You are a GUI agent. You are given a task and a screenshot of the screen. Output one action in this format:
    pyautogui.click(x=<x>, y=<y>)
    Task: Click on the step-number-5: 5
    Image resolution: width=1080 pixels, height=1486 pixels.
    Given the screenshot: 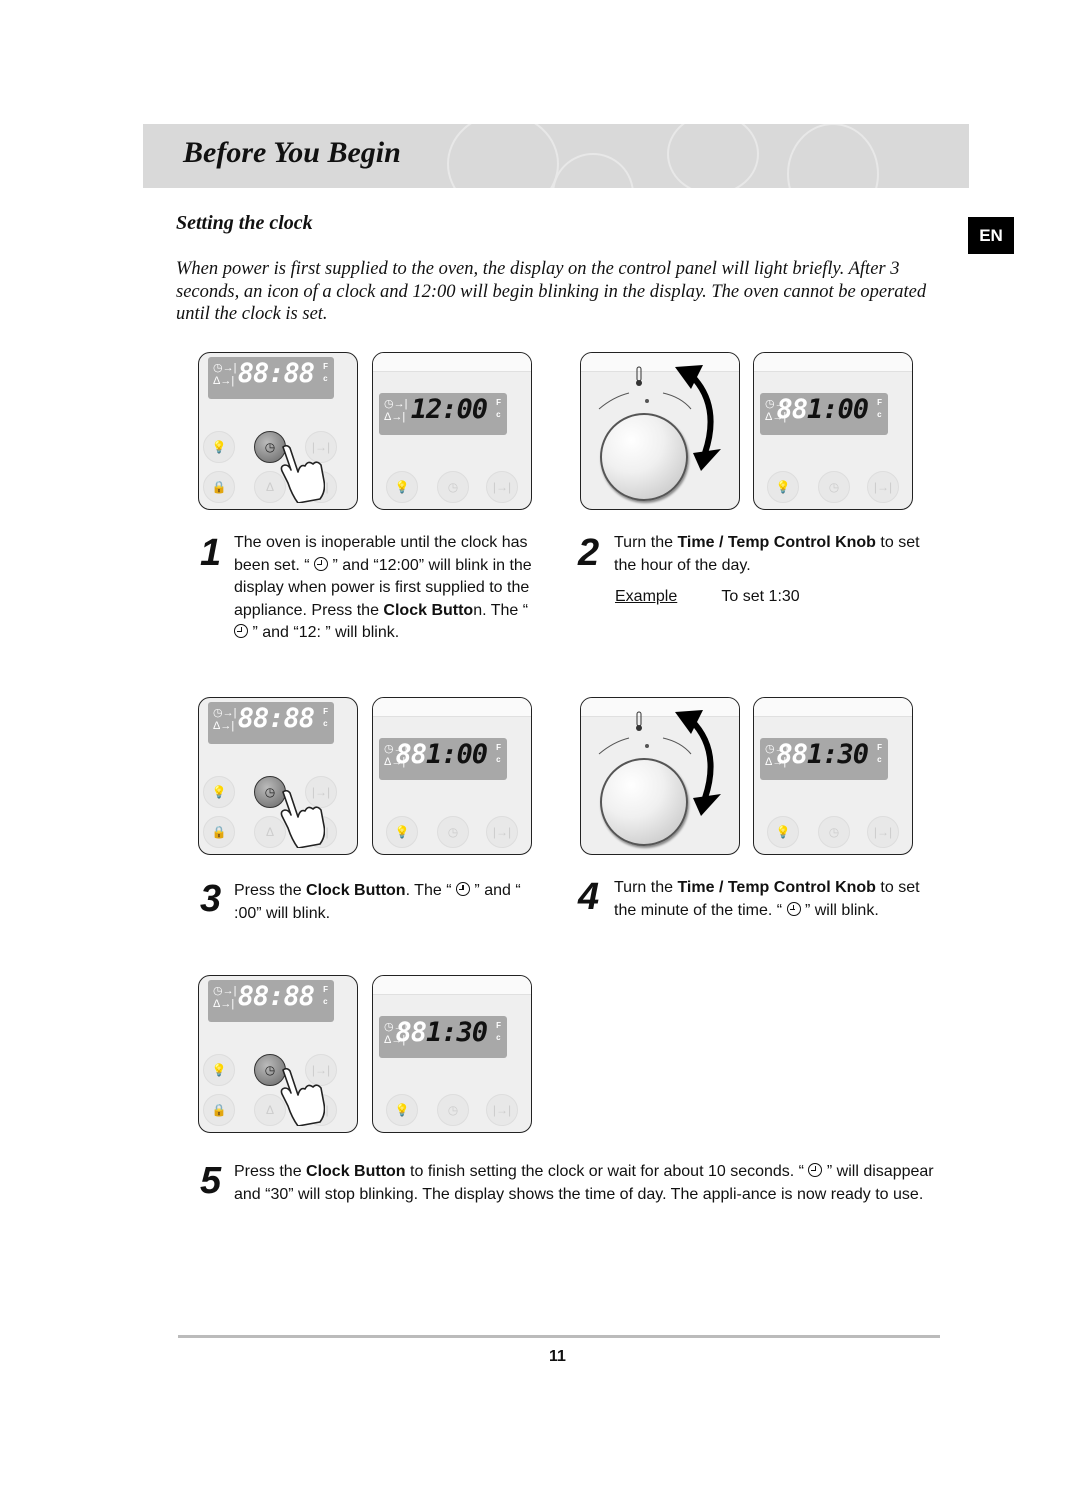 What is the action you would take?
    pyautogui.click(x=211, y=1181)
    